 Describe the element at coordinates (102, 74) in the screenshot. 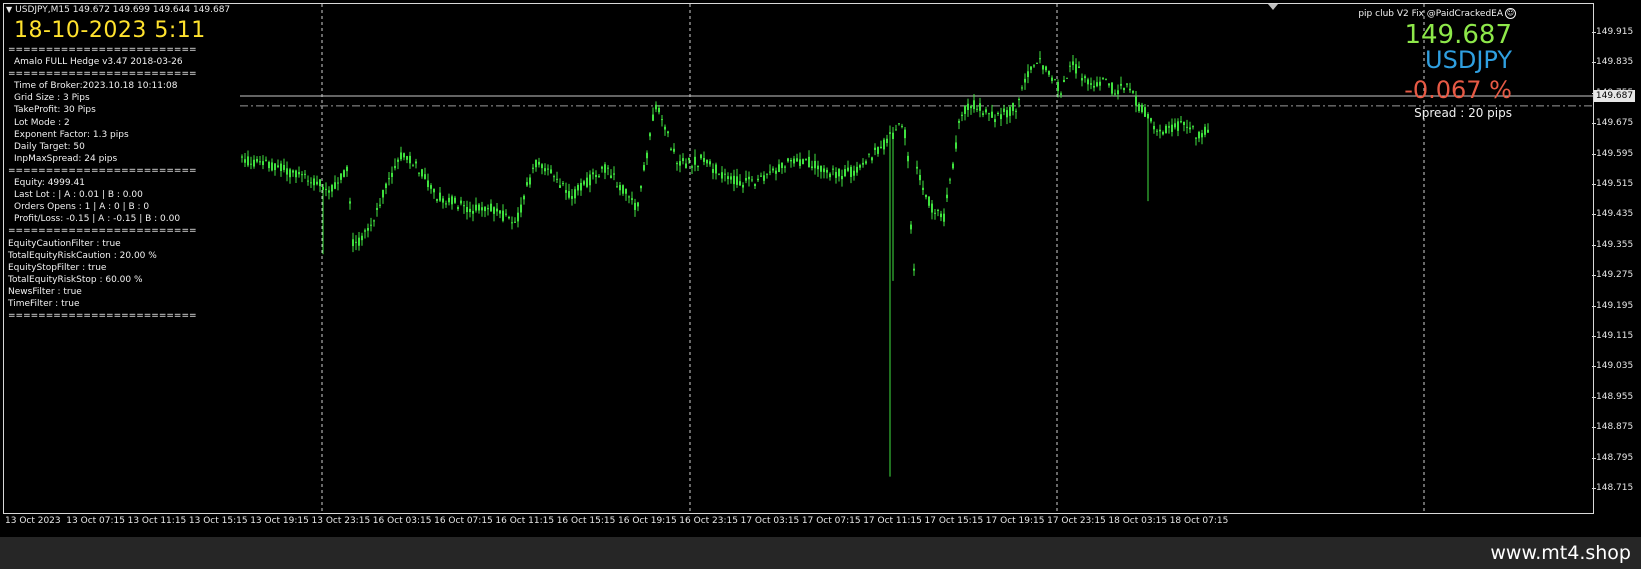

I see `info-row: =========================` at that location.